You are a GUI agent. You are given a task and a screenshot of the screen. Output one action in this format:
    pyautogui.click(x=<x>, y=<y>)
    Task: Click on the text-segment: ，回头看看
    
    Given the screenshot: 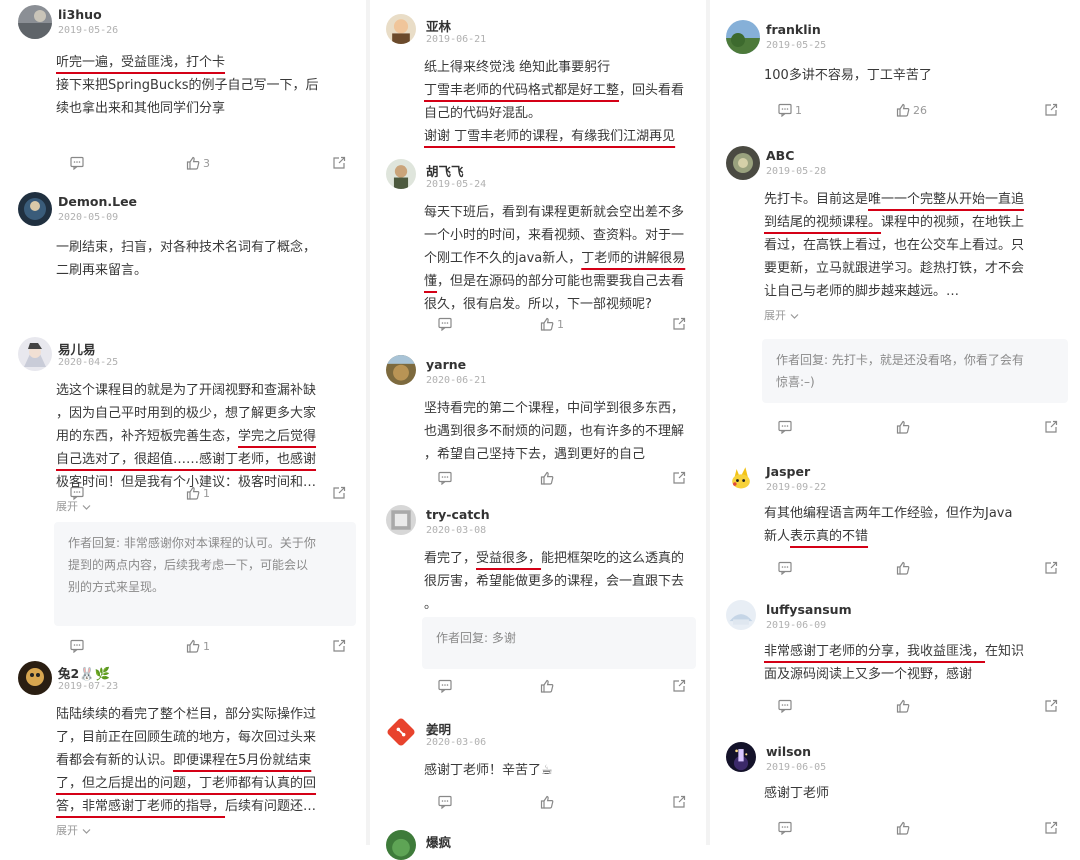 What is the action you would take?
    pyautogui.click(x=652, y=90)
    